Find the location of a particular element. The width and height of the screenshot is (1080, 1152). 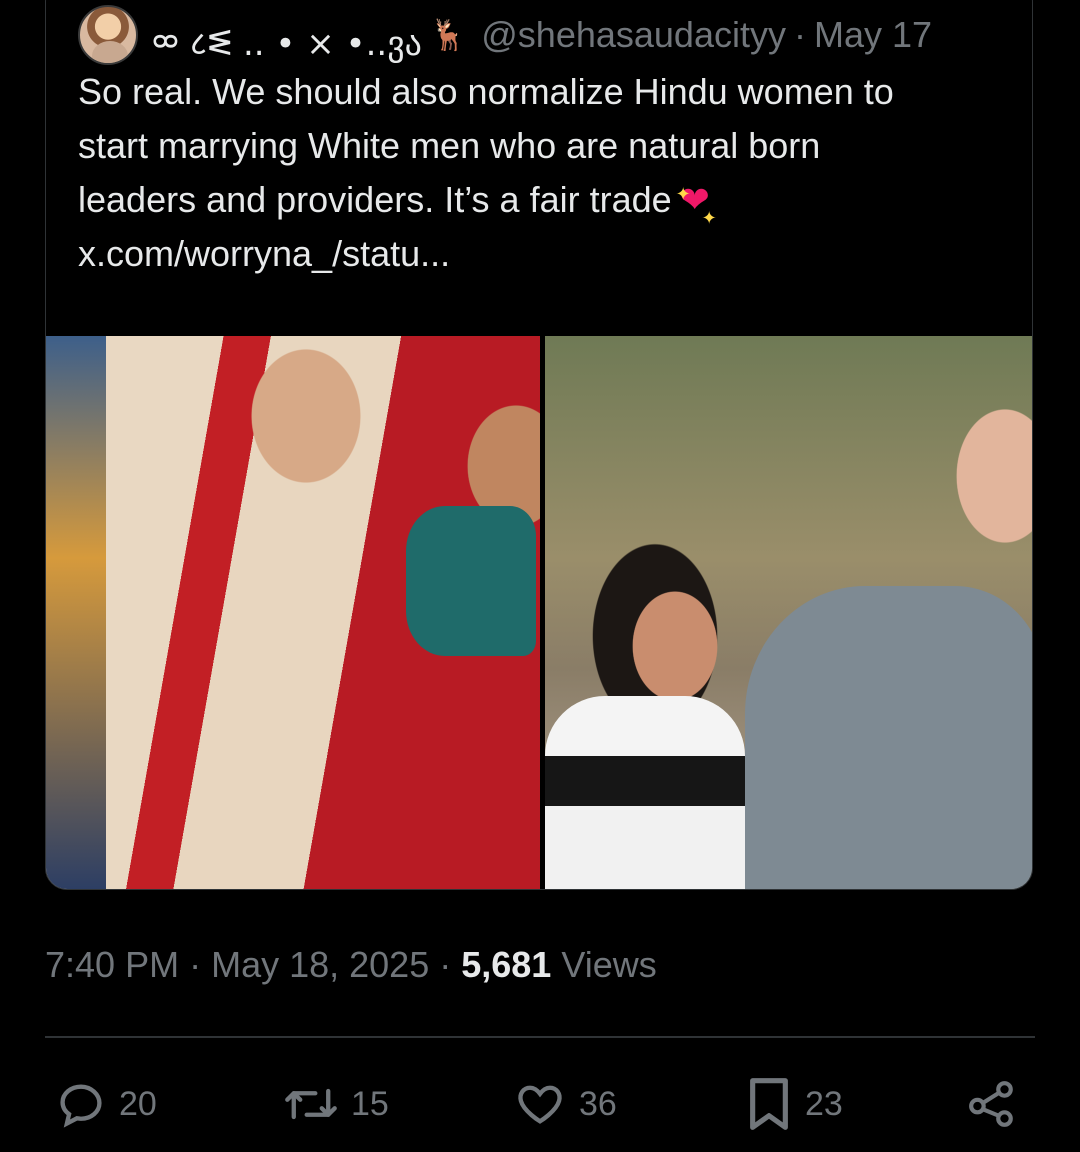

bookmark-button: 23 is located at coordinates (794, 1104).